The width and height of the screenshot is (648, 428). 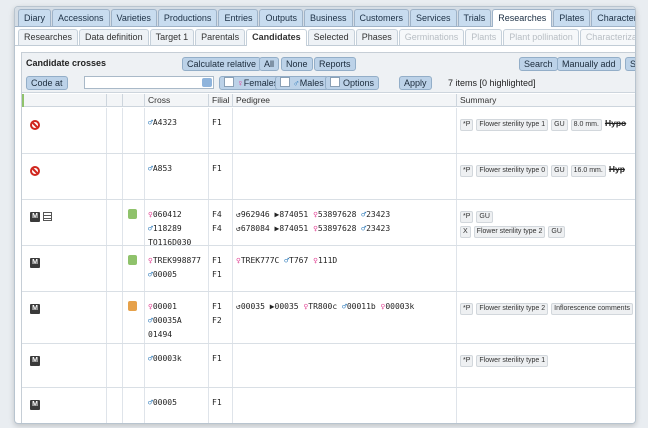 What do you see at coordinates (630, 64) in the screenshot?
I see `select-button: Sele` at bounding box center [630, 64].